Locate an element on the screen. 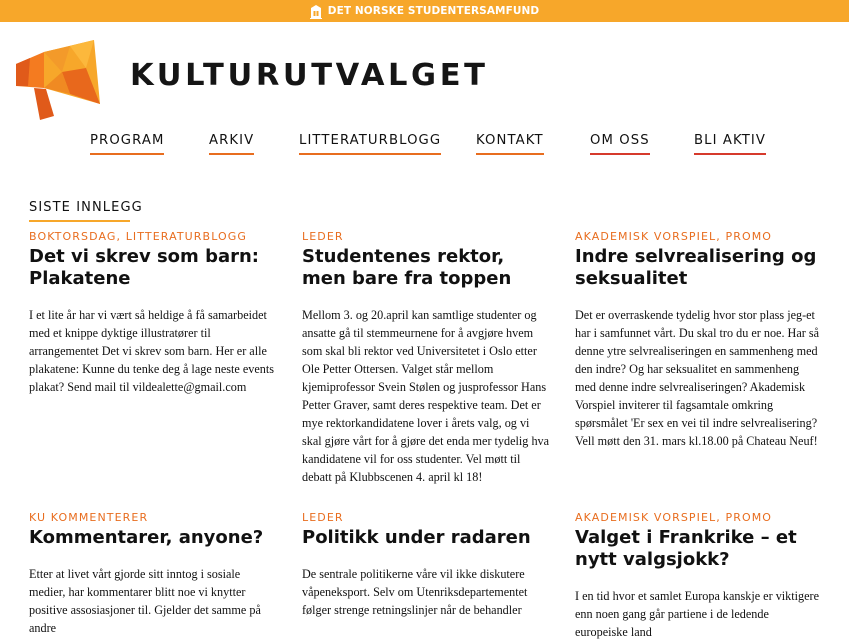  section-title: SISTE INNLEGG is located at coordinates (85, 211).